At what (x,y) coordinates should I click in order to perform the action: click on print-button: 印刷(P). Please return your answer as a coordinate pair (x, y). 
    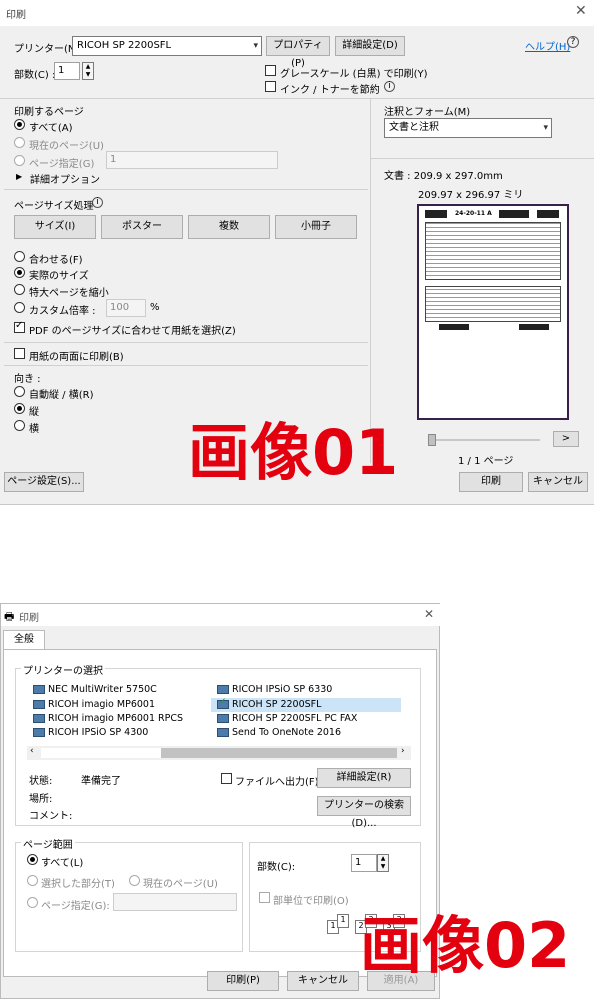
    Looking at the image, I should click on (243, 981).